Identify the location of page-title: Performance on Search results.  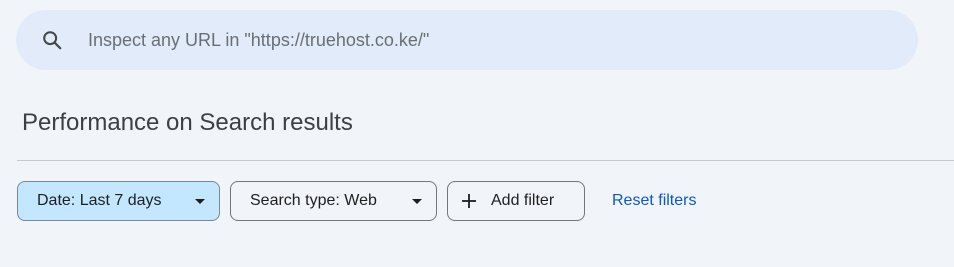
(187, 122).